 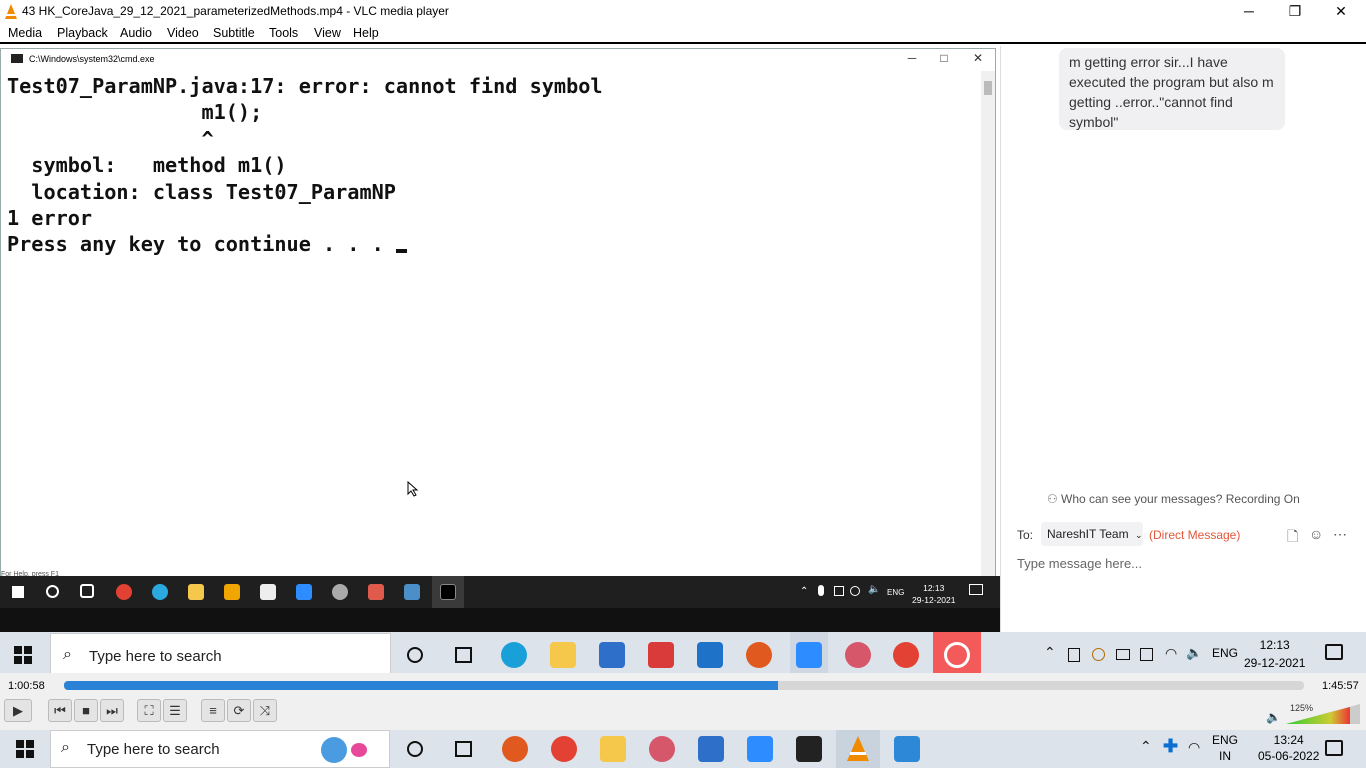 I want to click on cmd-scrollbar, so click(x=988, y=324).